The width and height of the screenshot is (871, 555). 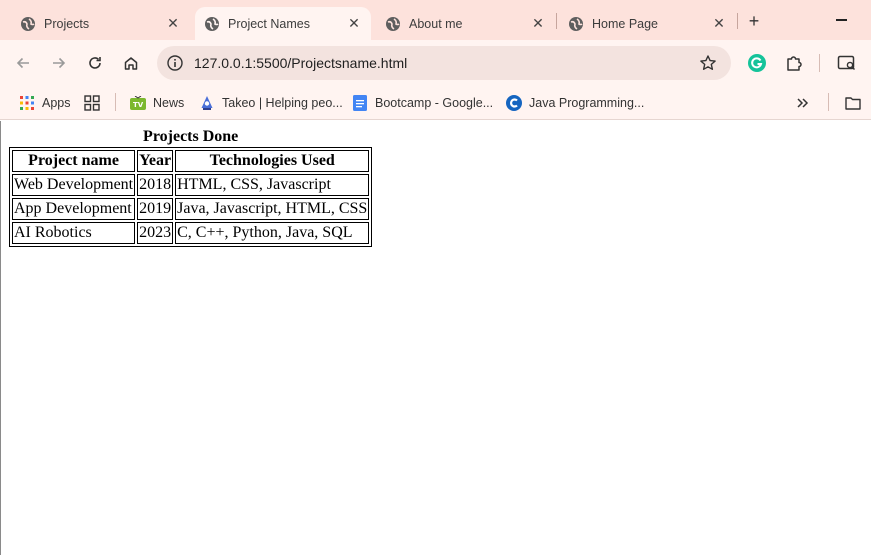 What do you see at coordinates (272, 161) in the screenshot?
I see `header-technologies: Technologies Used` at bounding box center [272, 161].